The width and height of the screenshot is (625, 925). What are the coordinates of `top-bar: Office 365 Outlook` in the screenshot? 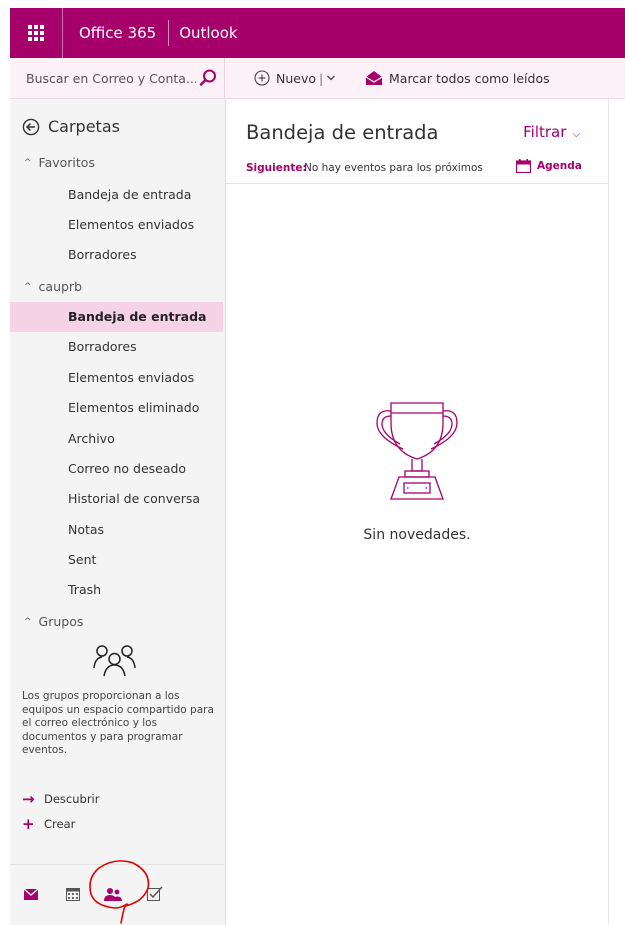 It's located at (317, 33).